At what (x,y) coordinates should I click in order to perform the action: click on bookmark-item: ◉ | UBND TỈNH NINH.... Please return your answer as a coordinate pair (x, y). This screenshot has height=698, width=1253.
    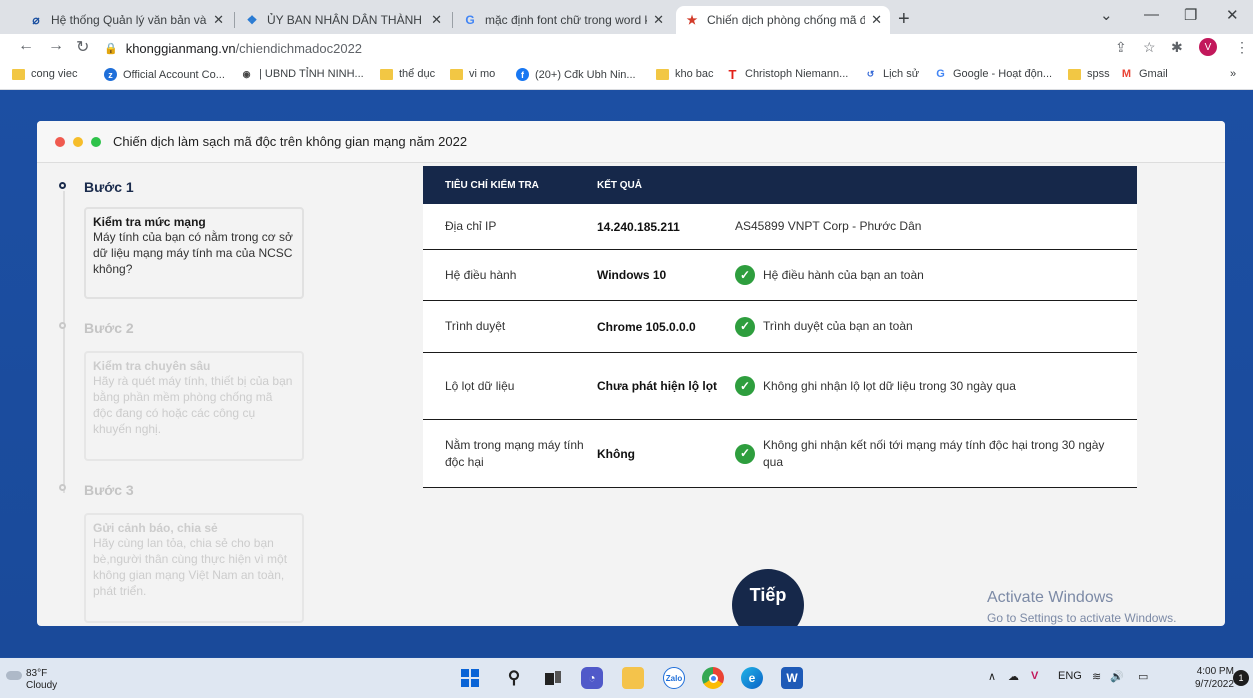
    Looking at the image, I should click on (302, 74).